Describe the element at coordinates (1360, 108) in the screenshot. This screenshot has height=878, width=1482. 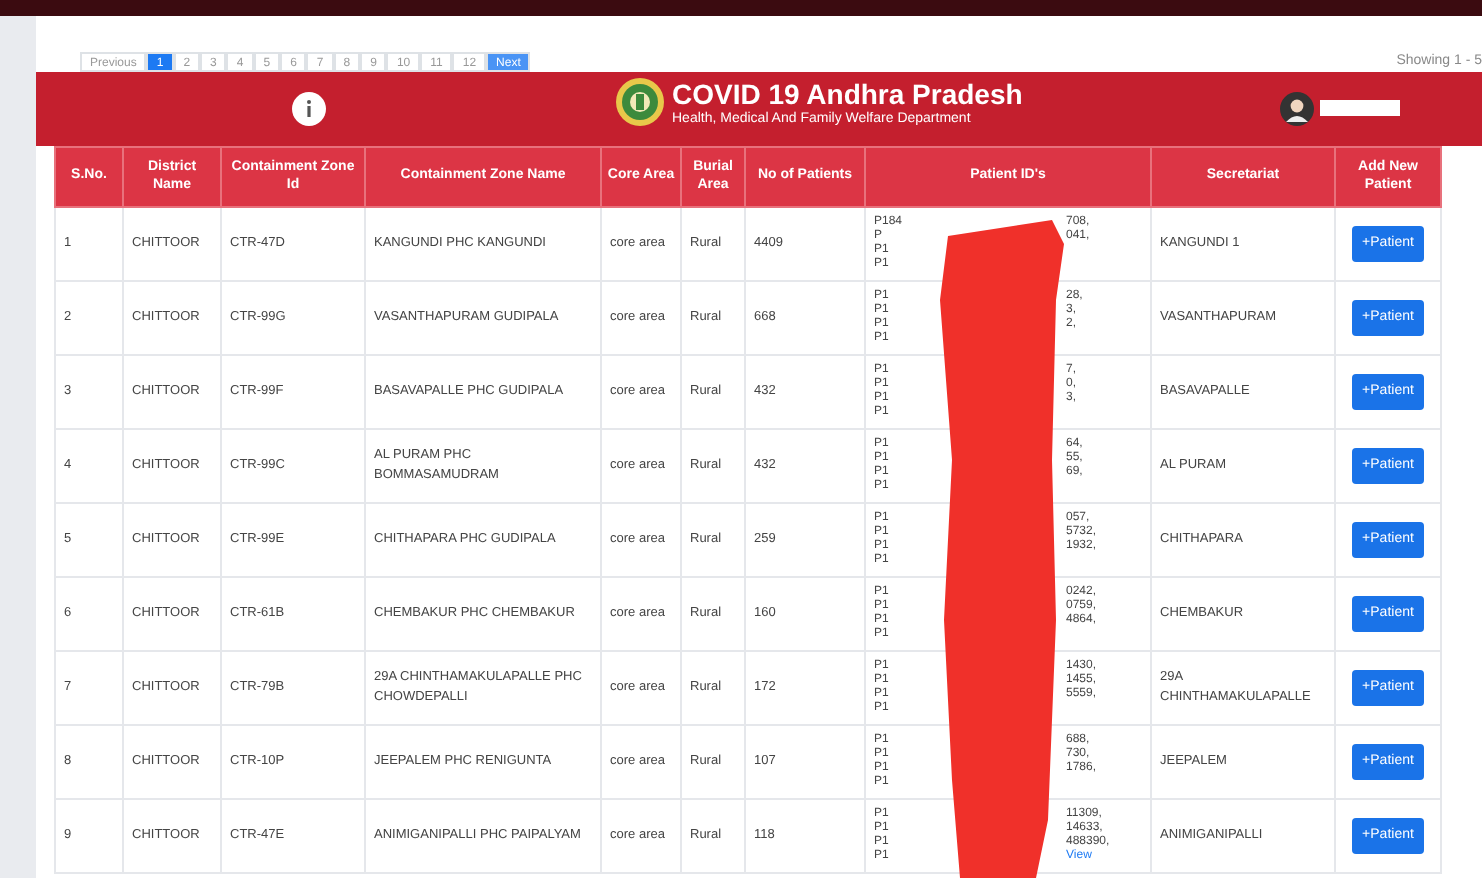
I see `redaction-block` at that location.